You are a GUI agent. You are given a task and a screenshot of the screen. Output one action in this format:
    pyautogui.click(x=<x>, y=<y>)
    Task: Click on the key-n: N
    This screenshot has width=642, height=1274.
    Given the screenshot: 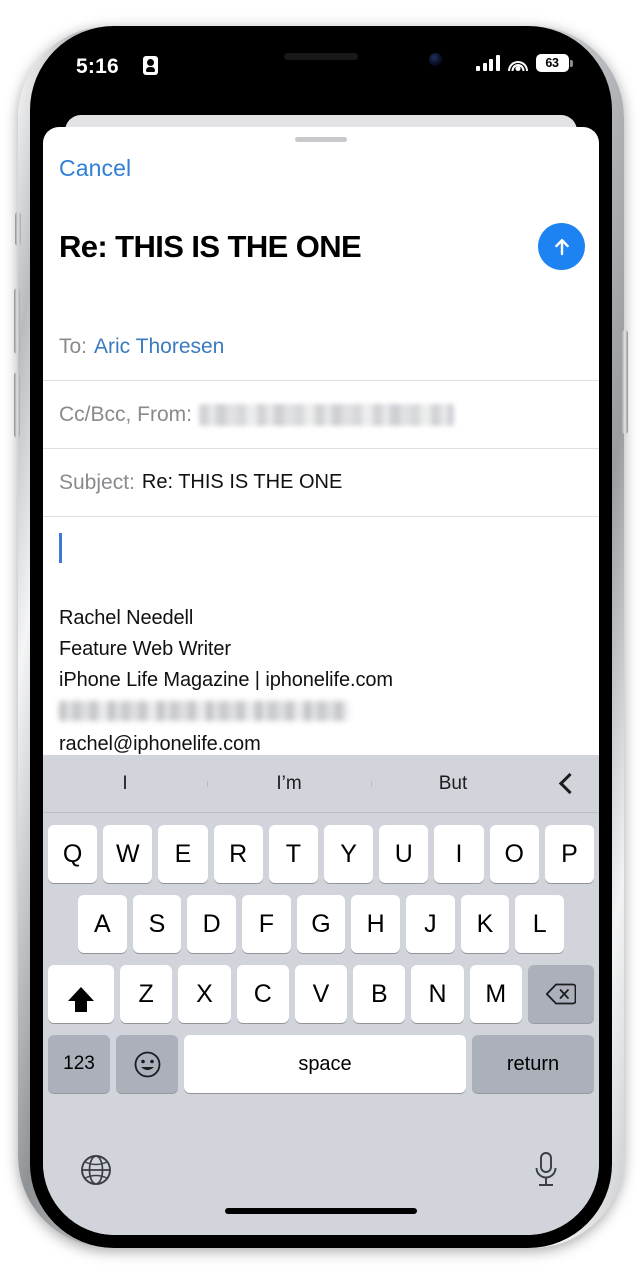 What is the action you would take?
    pyautogui.click(x=437, y=994)
    